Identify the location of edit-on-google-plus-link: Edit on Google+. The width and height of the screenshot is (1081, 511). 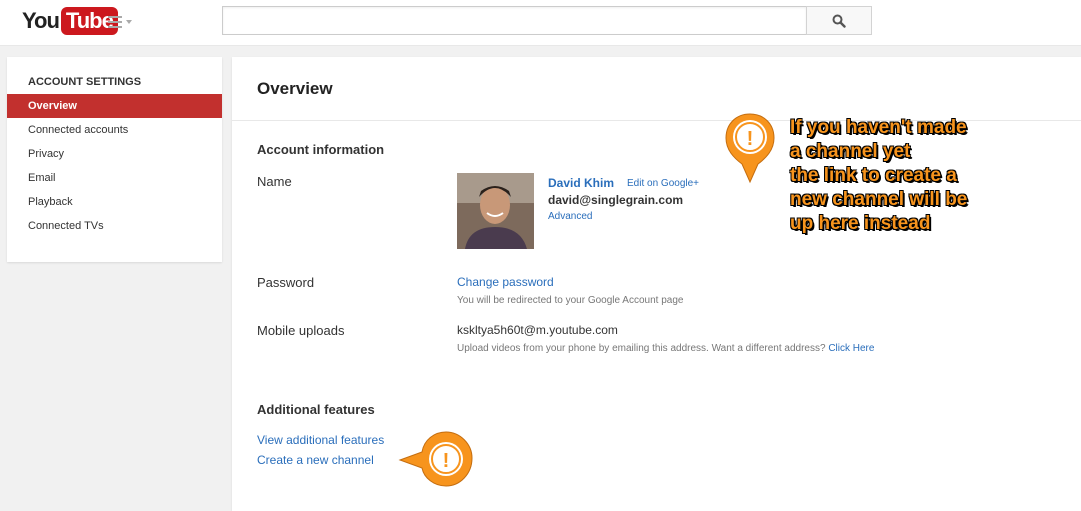
(663, 183).